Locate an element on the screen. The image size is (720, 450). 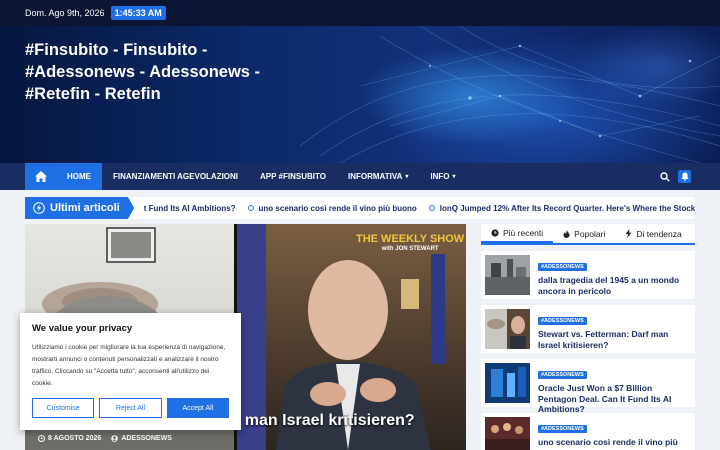
tab-recent-label: Più recenti is located at coordinates (523, 232).